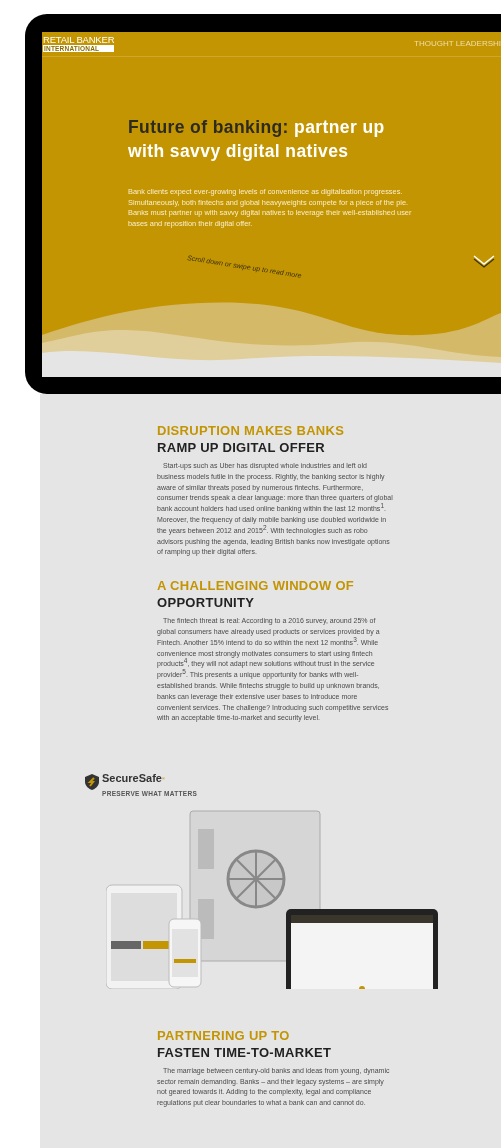 This screenshot has height=1148, width=501. Describe the element at coordinates (484, 260) in the screenshot. I see `chevron-down-icon` at that location.